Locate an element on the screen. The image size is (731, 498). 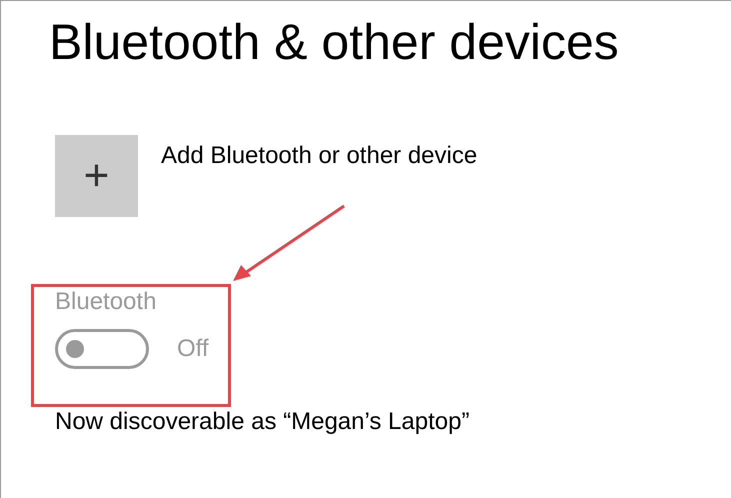
add-device-button: + is located at coordinates (96, 176).